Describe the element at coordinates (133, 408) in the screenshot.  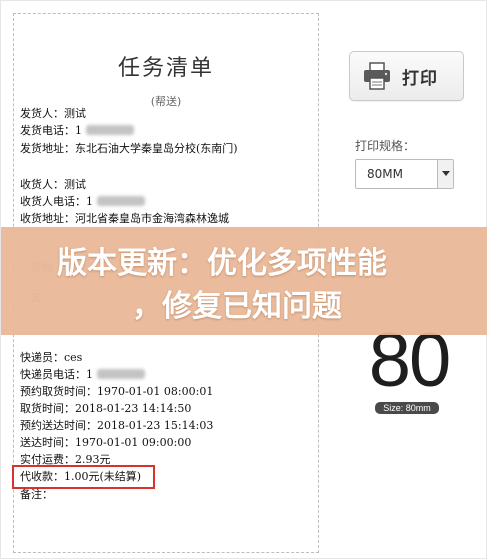
I see `pickup-time: 2018-01-23 14:14:50` at that location.